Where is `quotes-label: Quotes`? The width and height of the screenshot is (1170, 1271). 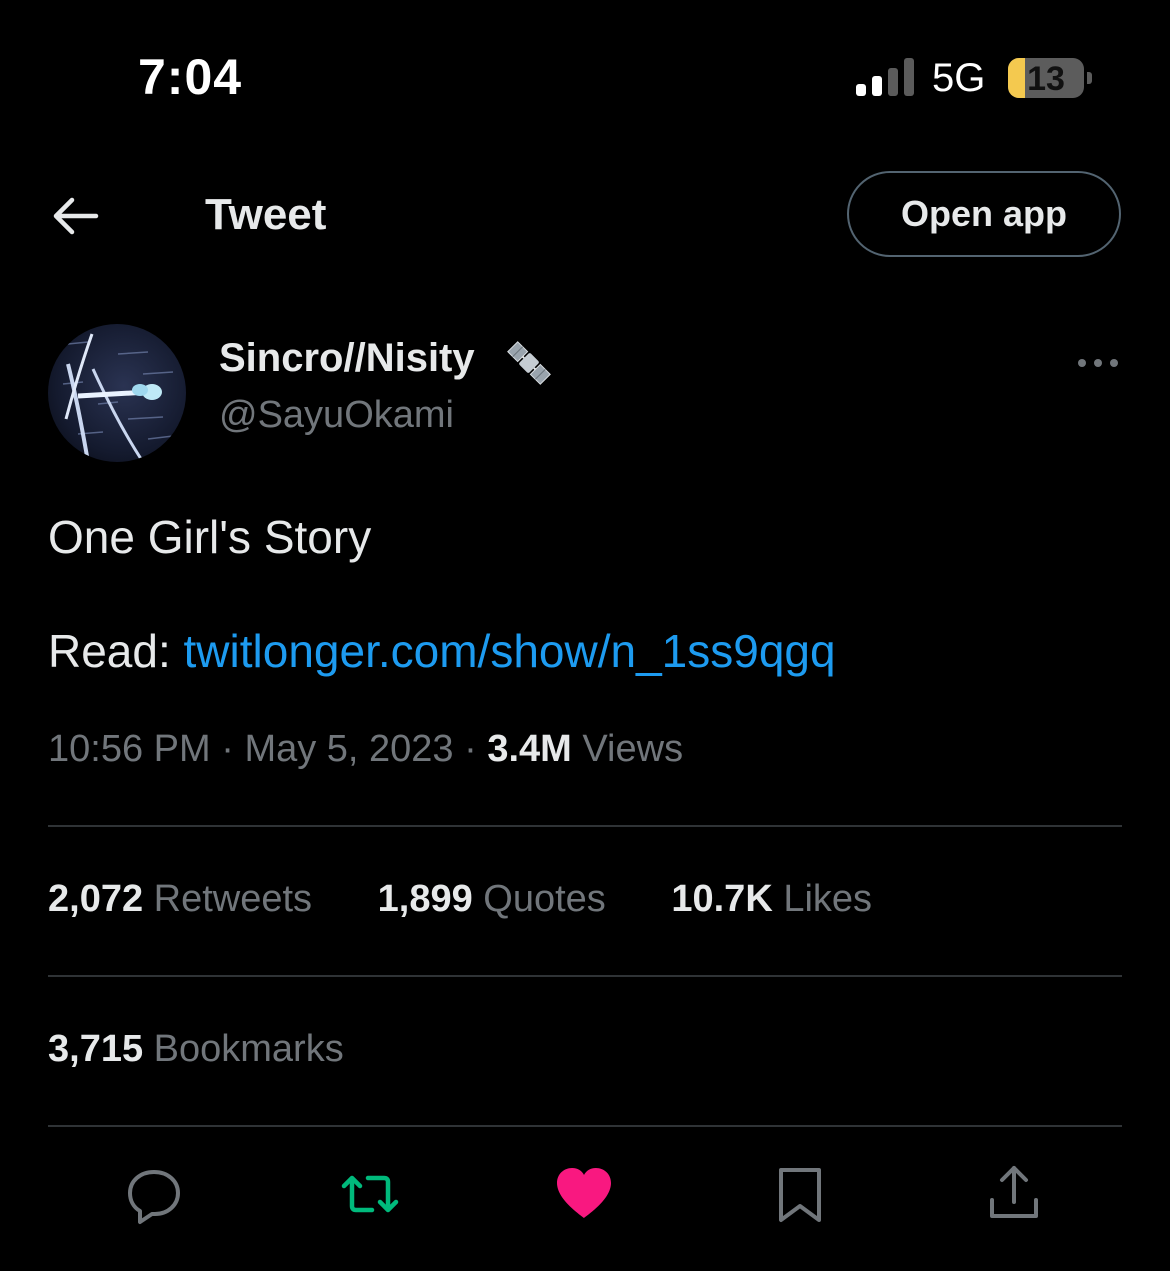 quotes-label: Quotes is located at coordinates (539, 899).